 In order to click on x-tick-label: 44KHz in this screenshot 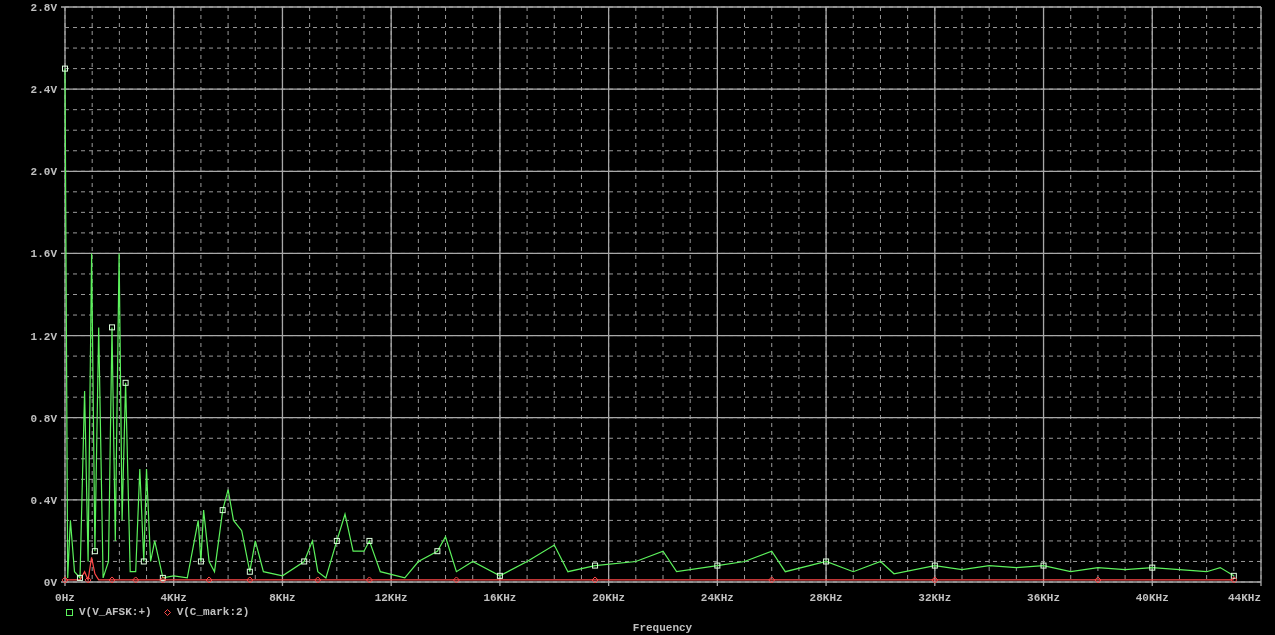, I will do `click(1244, 598)`.